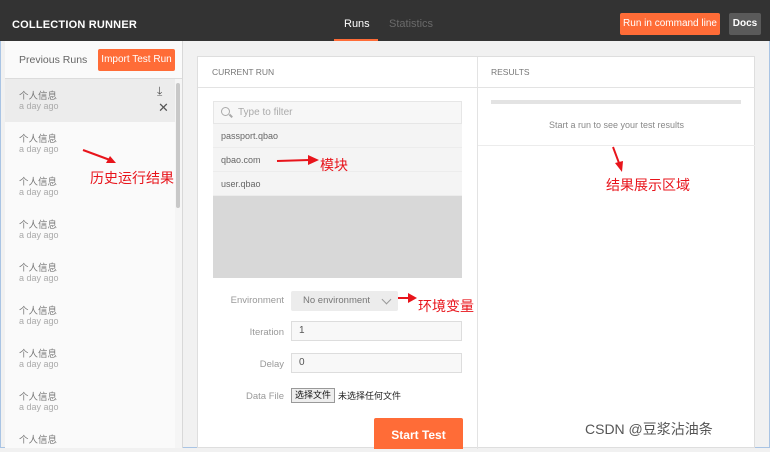  What do you see at coordinates (670, 24) in the screenshot?
I see `run-in-command-line-button: Run in command line` at bounding box center [670, 24].